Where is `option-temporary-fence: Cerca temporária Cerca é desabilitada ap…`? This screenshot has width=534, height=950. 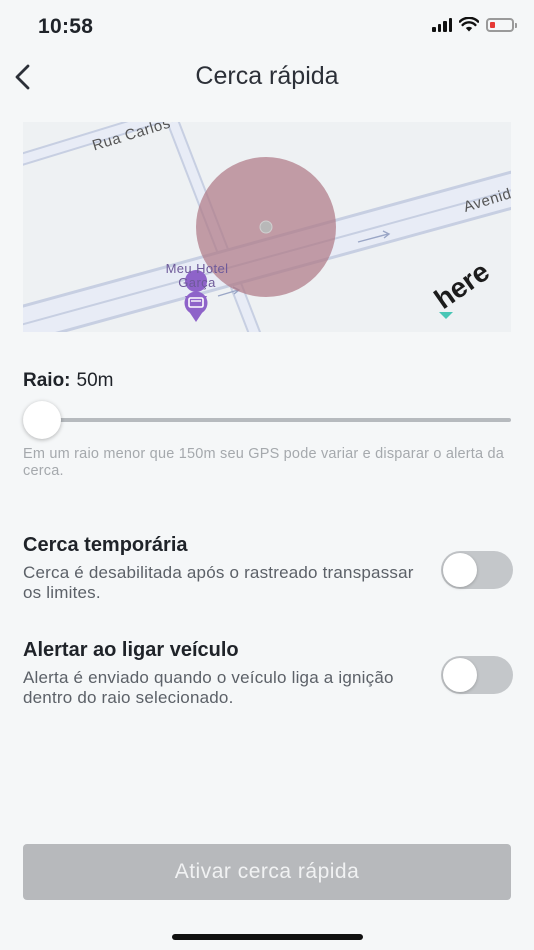
option-temporary-fence: Cerca temporária Cerca é desabilitada ap… is located at coordinates (268, 568).